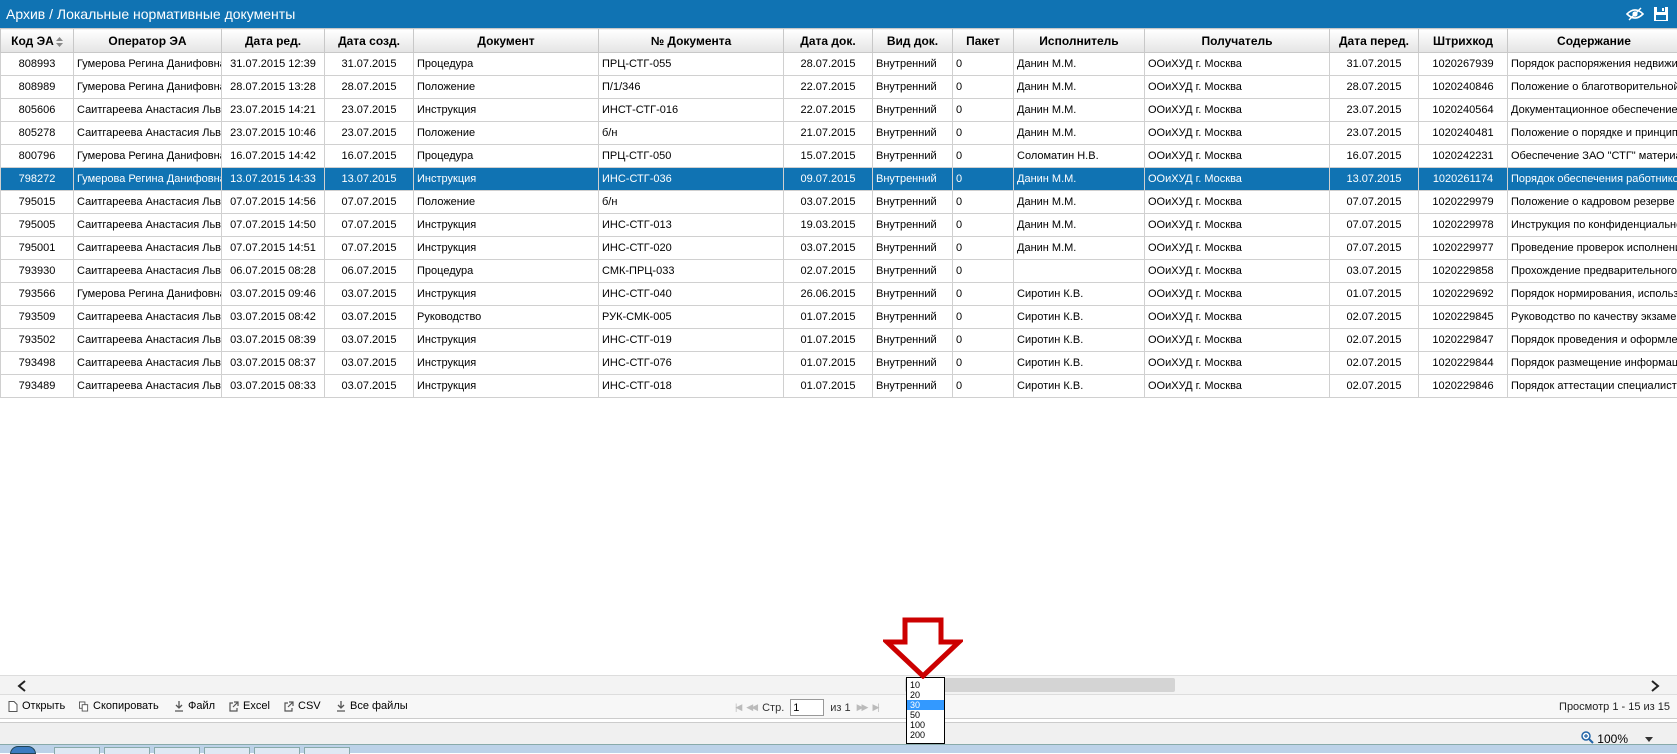 The height and width of the screenshot is (754, 1677). I want to click on column-header-edit-date: Дата ред., so click(273, 41).